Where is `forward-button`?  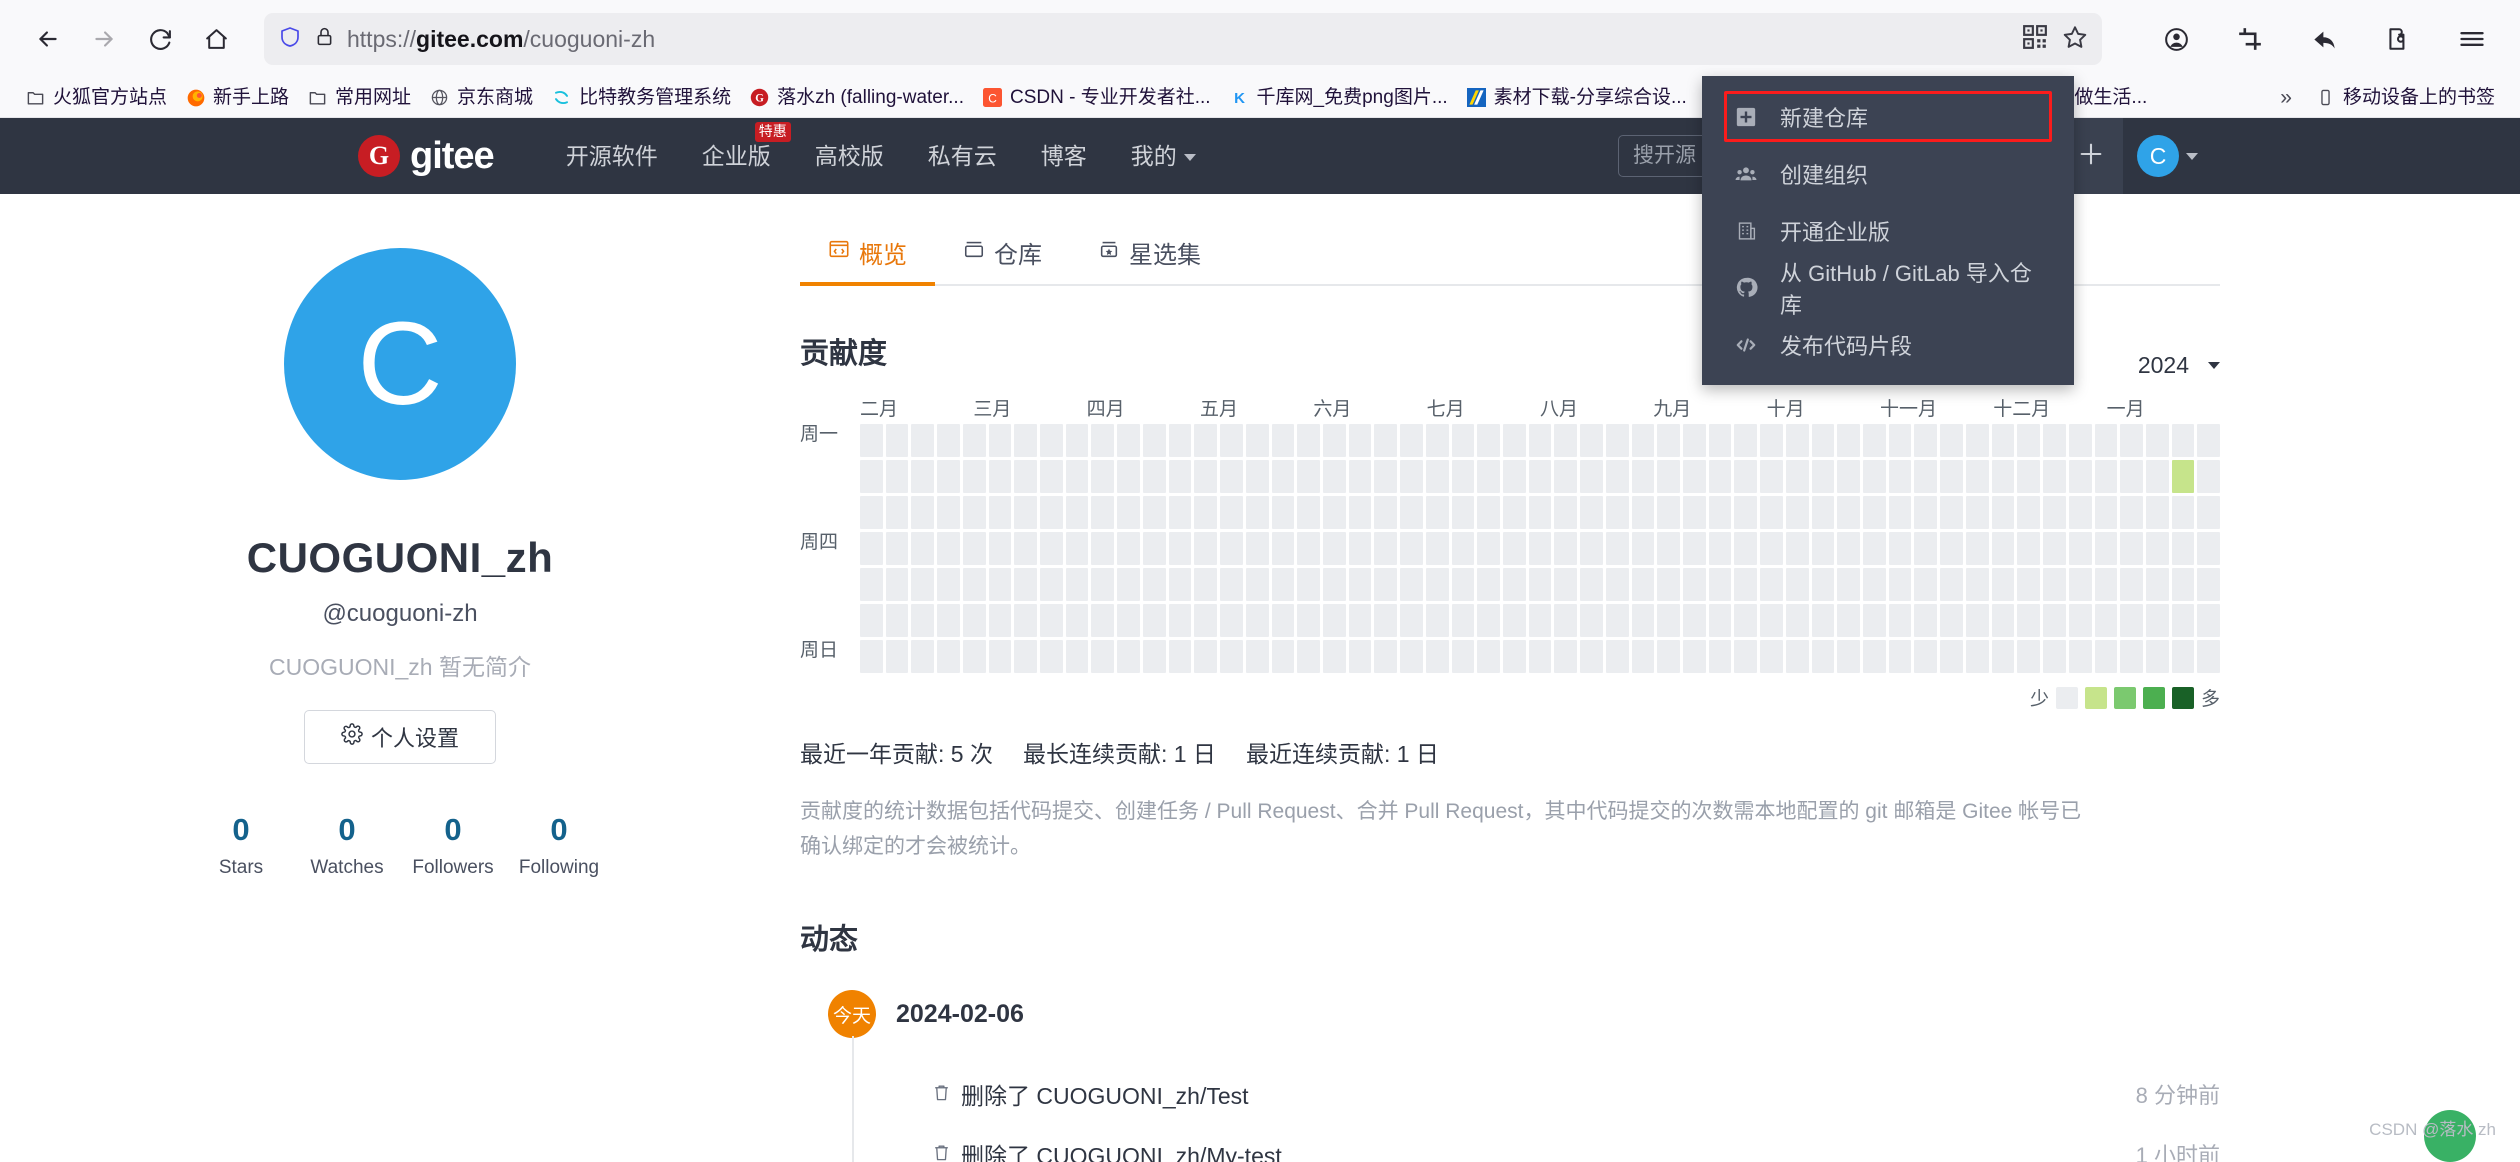 forward-button is located at coordinates (104, 39).